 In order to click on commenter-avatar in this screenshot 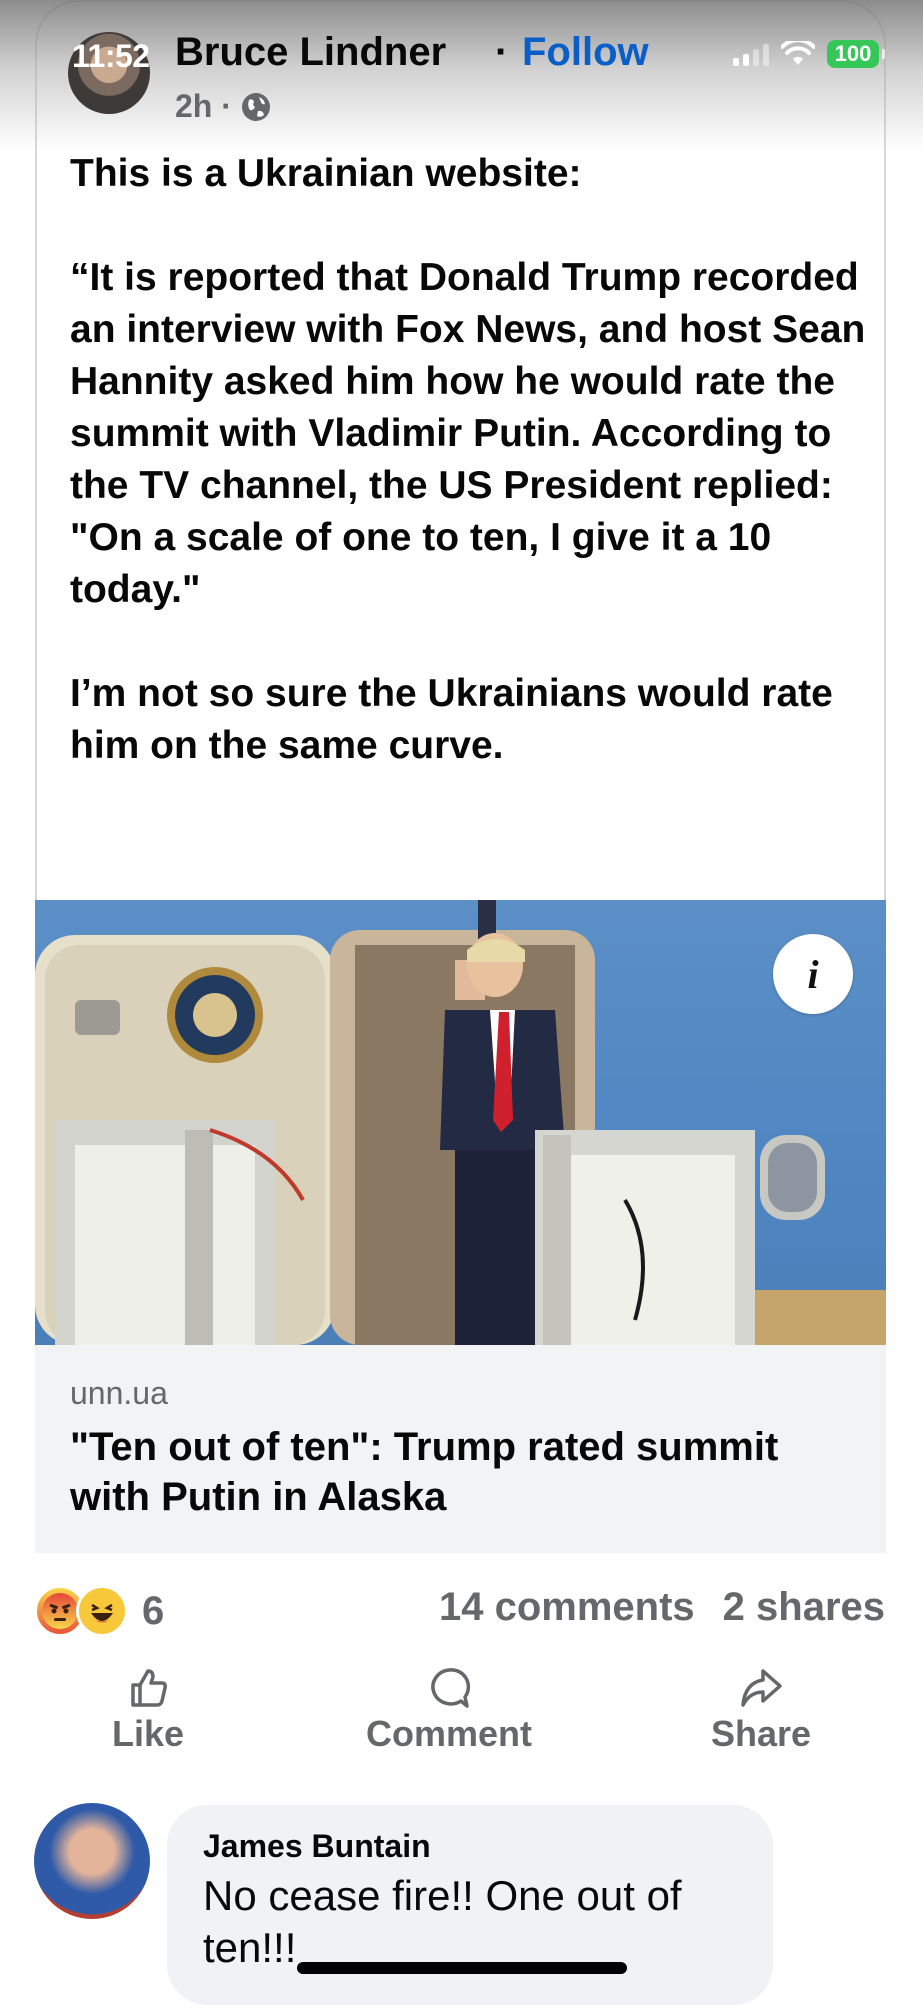, I will do `click(92, 1861)`.